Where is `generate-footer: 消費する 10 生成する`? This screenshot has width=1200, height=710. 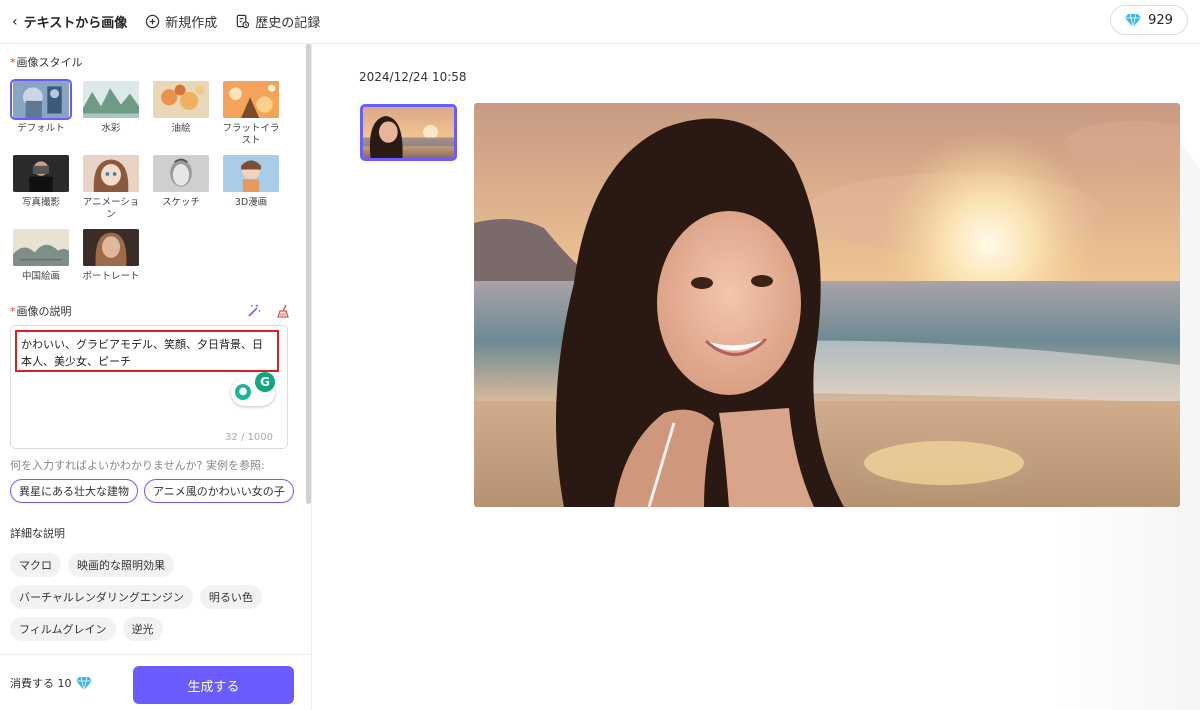 generate-footer: 消費する 10 生成する is located at coordinates (155, 682).